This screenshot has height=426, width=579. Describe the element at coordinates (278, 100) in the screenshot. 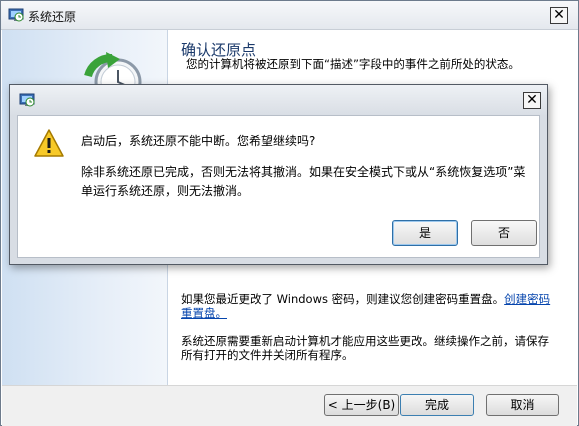

I see `dialog-title-bar: ✕` at that location.